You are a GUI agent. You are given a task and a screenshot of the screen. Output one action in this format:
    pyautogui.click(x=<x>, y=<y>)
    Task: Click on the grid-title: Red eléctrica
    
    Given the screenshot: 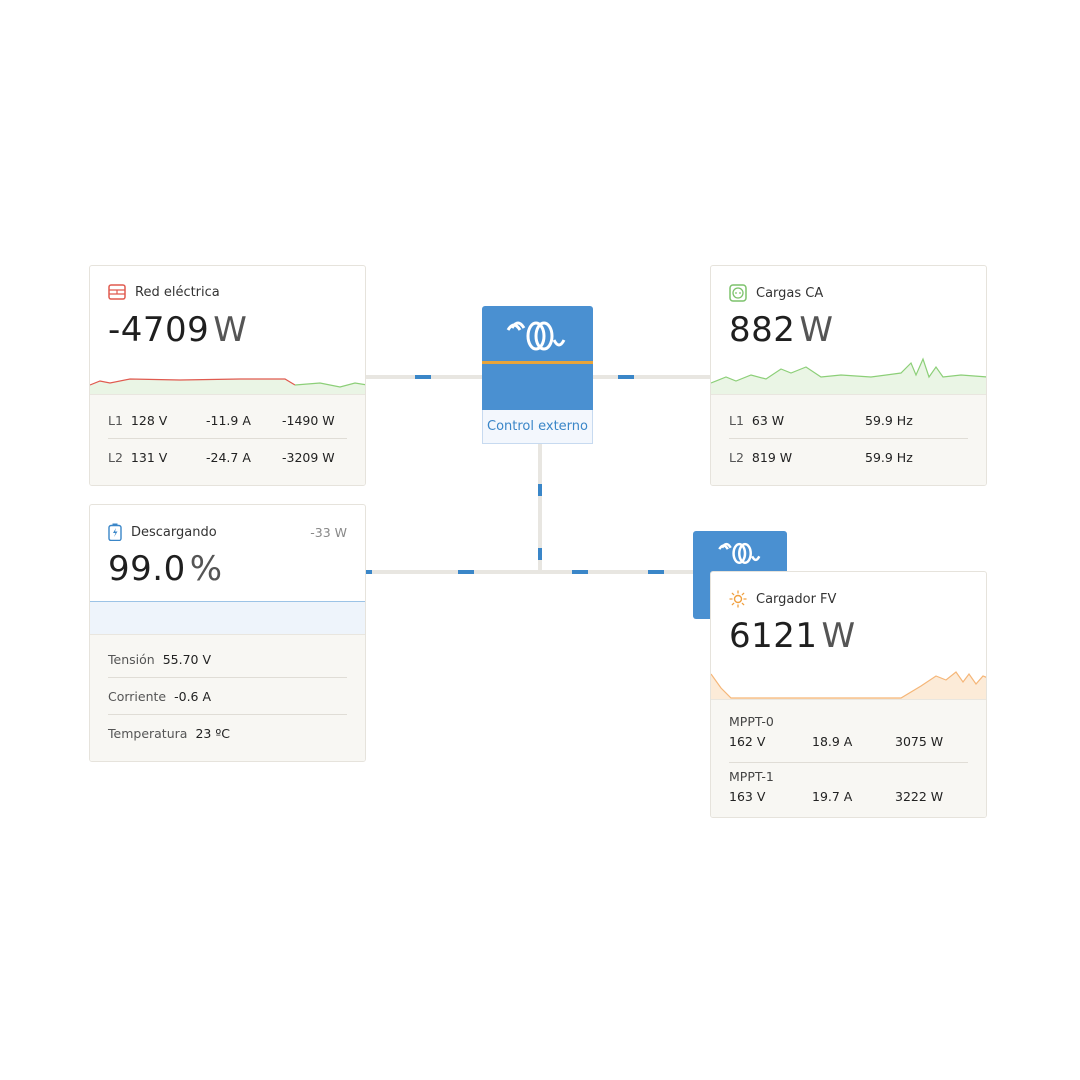 What is the action you would take?
    pyautogui.click(x=177, y=292)
    